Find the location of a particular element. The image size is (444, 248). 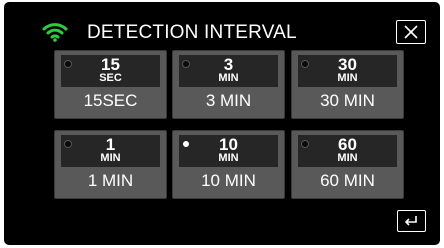

interval-icon: 30 MIN is located at coordinates (347, 71).